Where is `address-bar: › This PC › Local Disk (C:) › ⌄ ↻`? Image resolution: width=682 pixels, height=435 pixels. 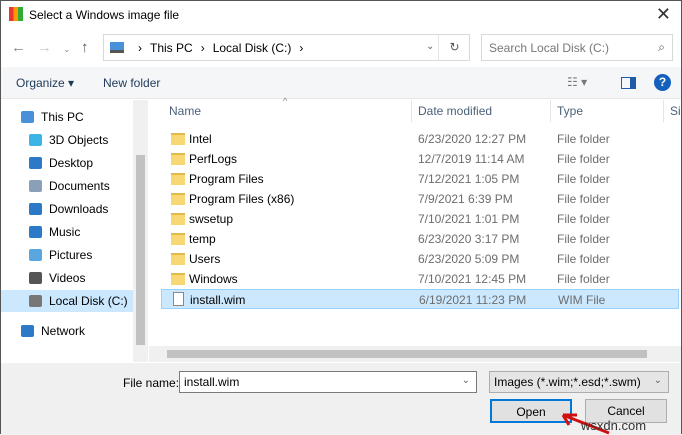 address-bar: › This PC › Local Disk (C:) › ⌄ ↻ is located at coordinates (286, 47).